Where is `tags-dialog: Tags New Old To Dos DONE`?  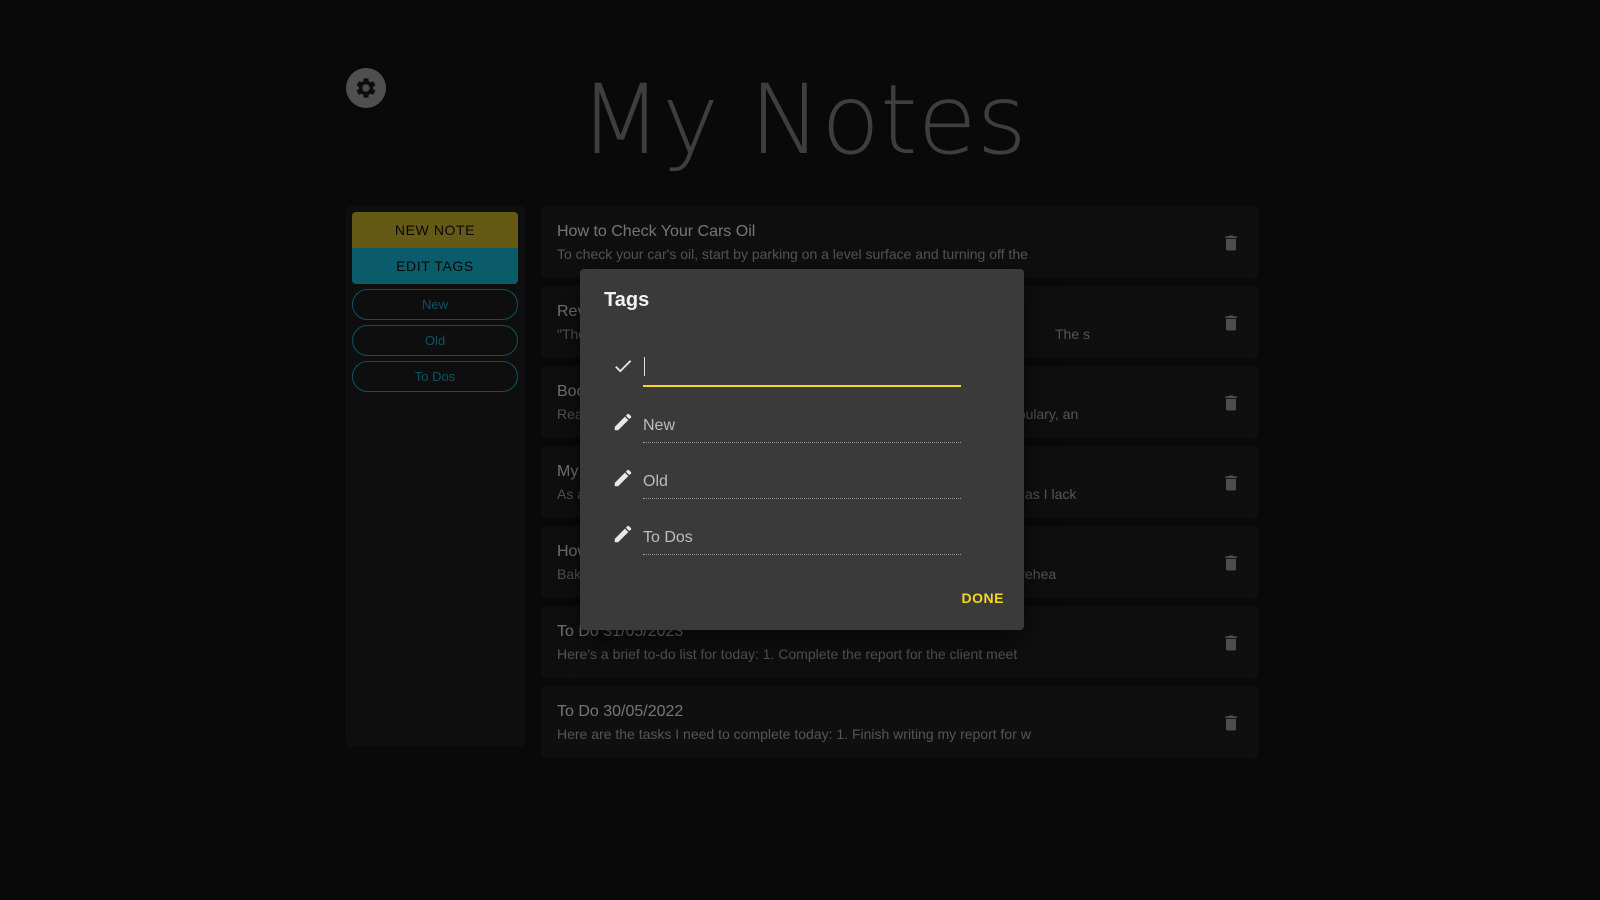 tags-dialog: Tags New Old To Dos DONE is located at coordinates (802, 449).